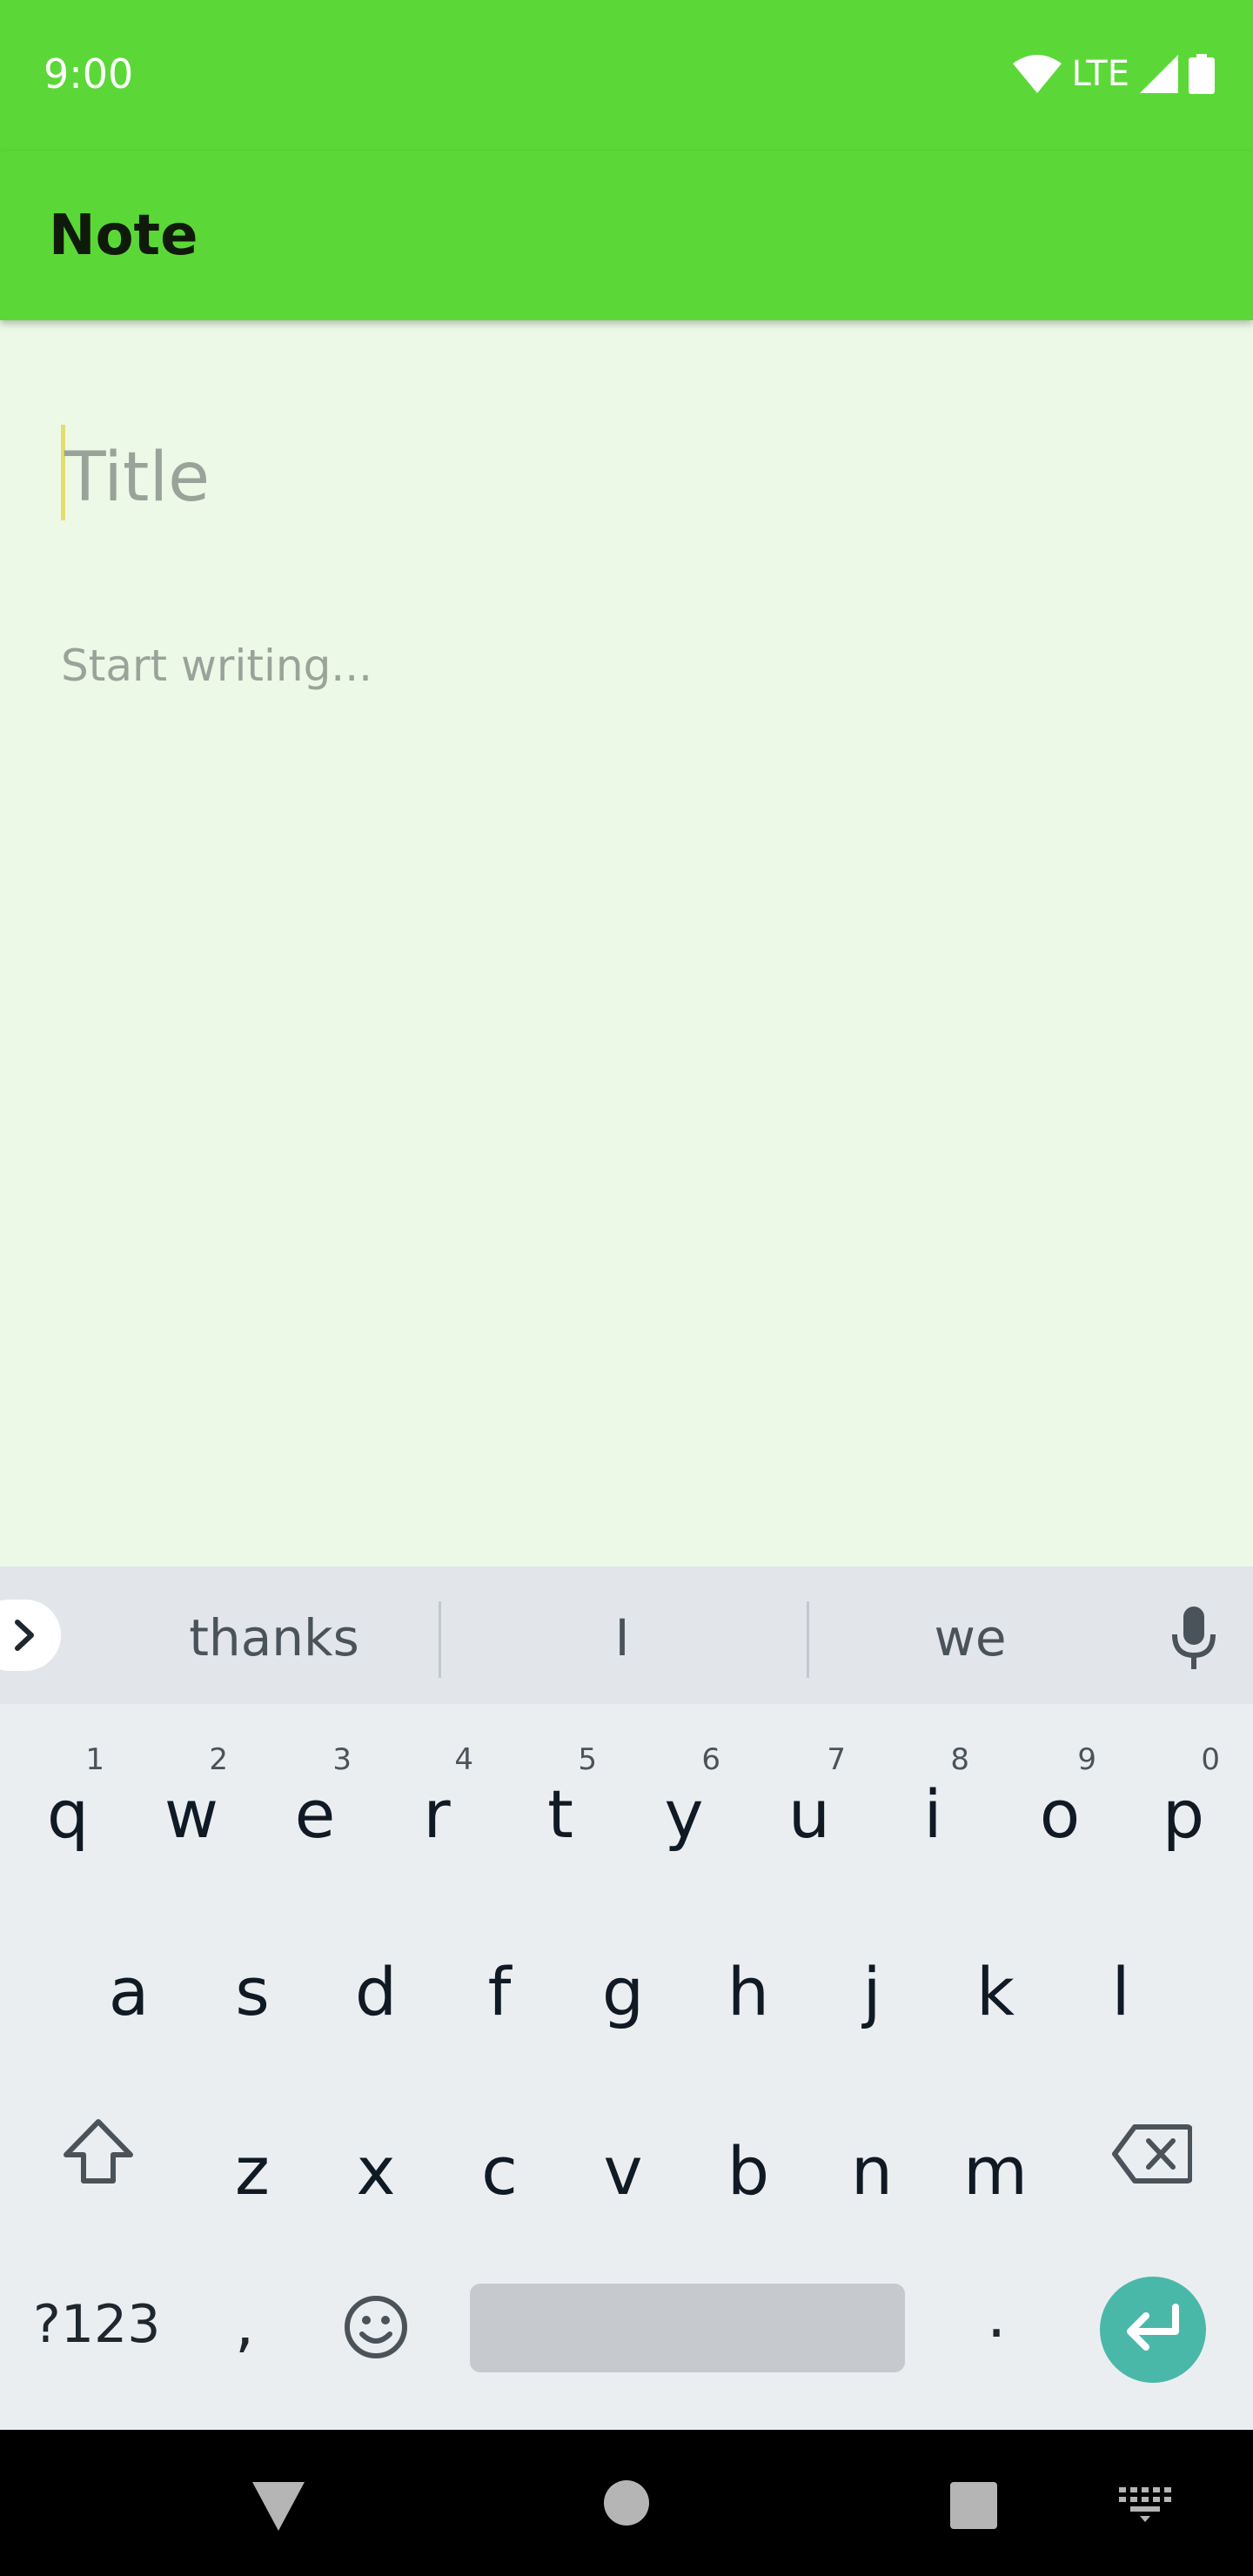 The height and width of the screenshot is (2576, 1253). Describe the element at coordinates (687, 2328) in the screenshot. I see `space-bar` at that location.